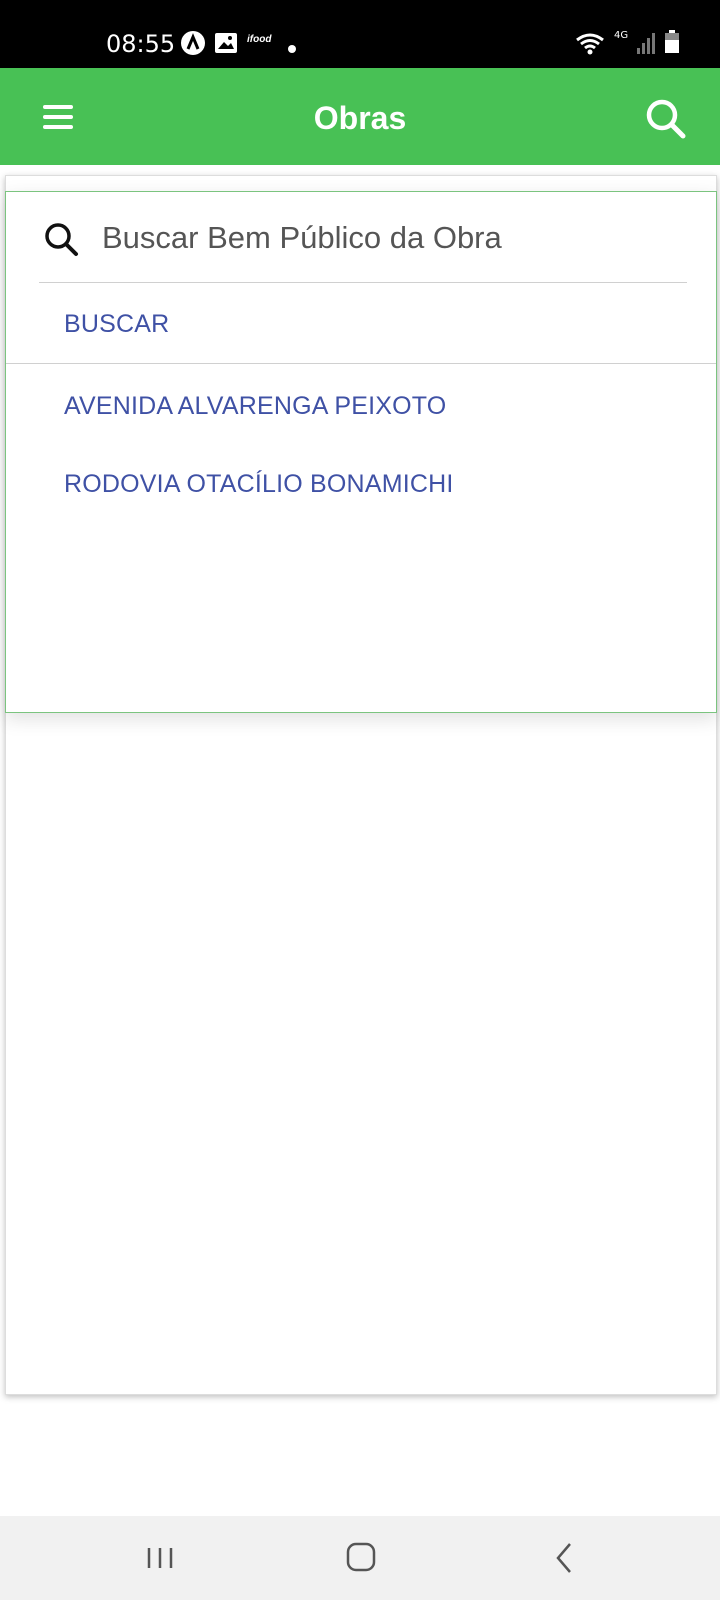 The width and height of the screenshot is (720, 1600). I want to click on list-item: AVENIDA ALVARENGA PEIXOTO, so click(255, 406).